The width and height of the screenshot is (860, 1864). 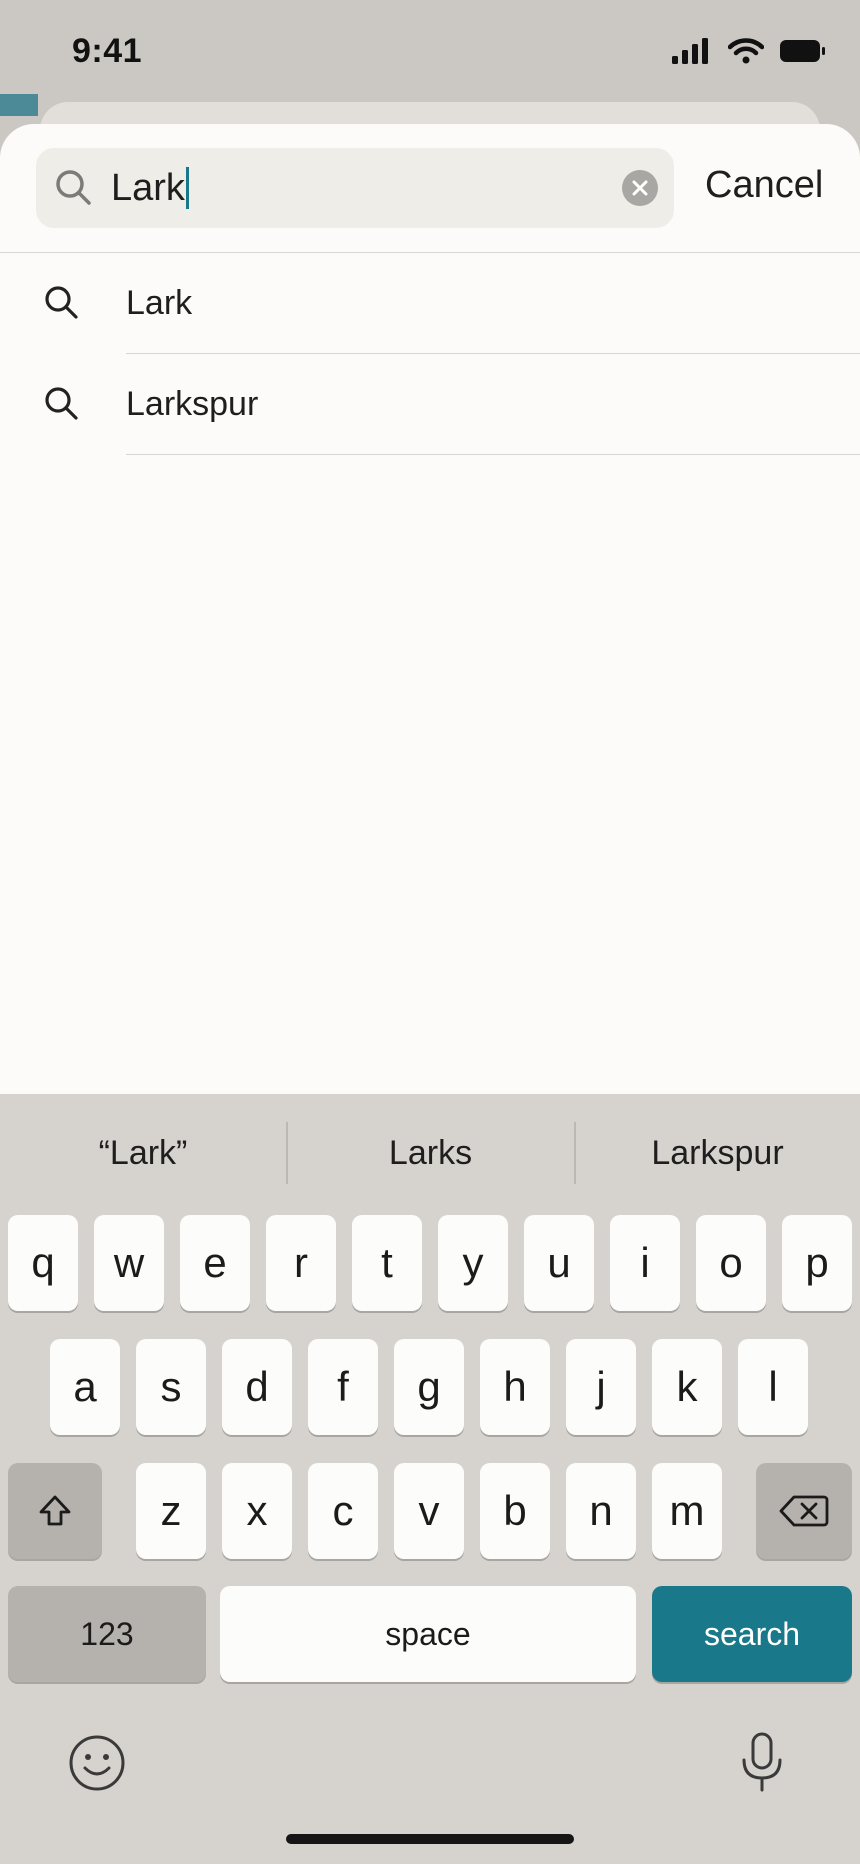 What do you see at coordinates (687, 1511) in the screenshot?
I see `key-m: m` at bounding box center [687, 1511].